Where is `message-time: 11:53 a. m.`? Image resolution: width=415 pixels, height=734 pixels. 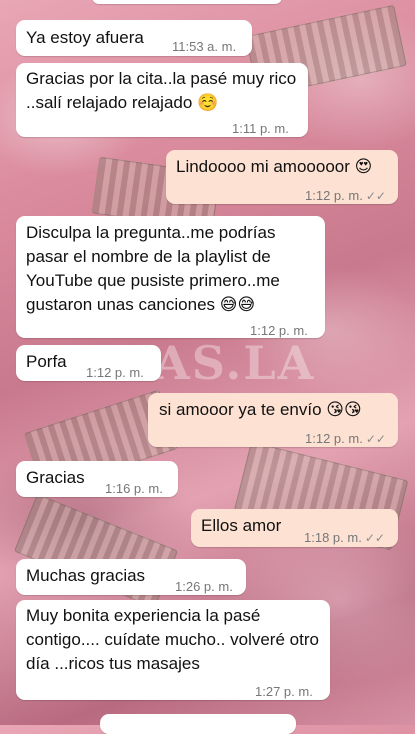
message-time: 11:53 a. m. is located at coordinates (204, 46).